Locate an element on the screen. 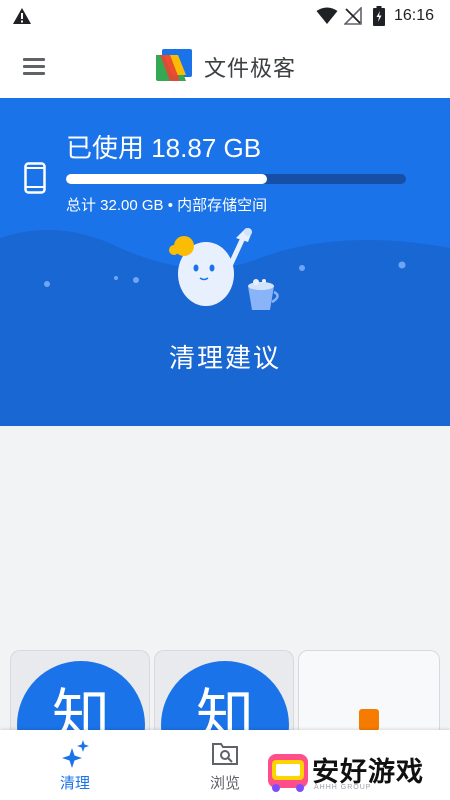 The image size is (450, 800). watermark-subtext: AHHH GROUP is located at coordinates (343, 787).